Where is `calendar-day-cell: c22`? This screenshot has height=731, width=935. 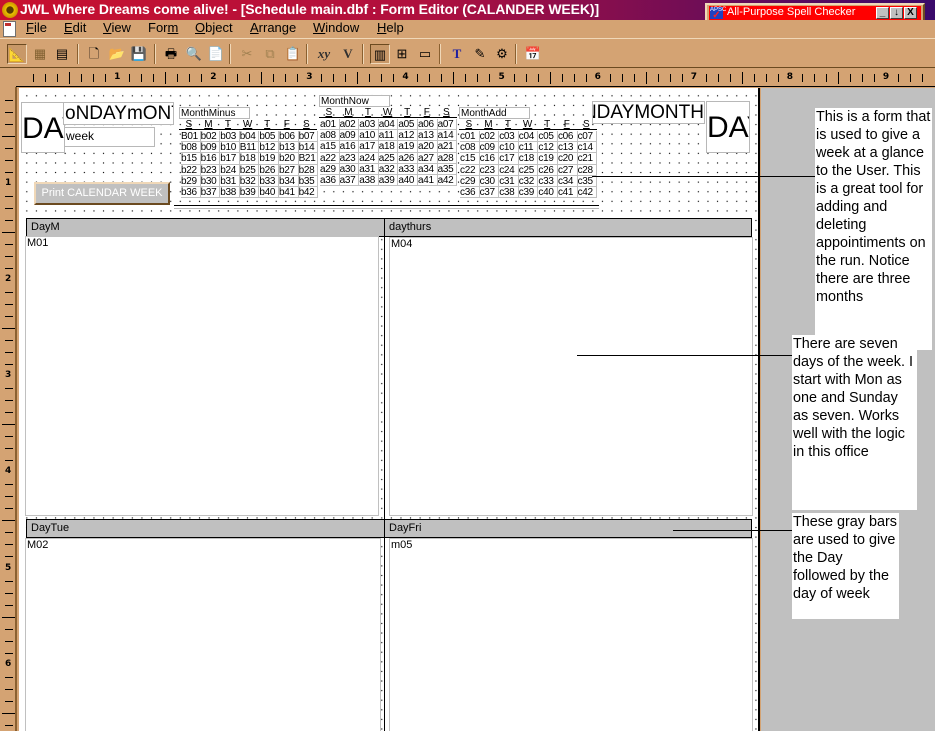 calendar-day-cell: c22 is located at coordinates (470, 170).